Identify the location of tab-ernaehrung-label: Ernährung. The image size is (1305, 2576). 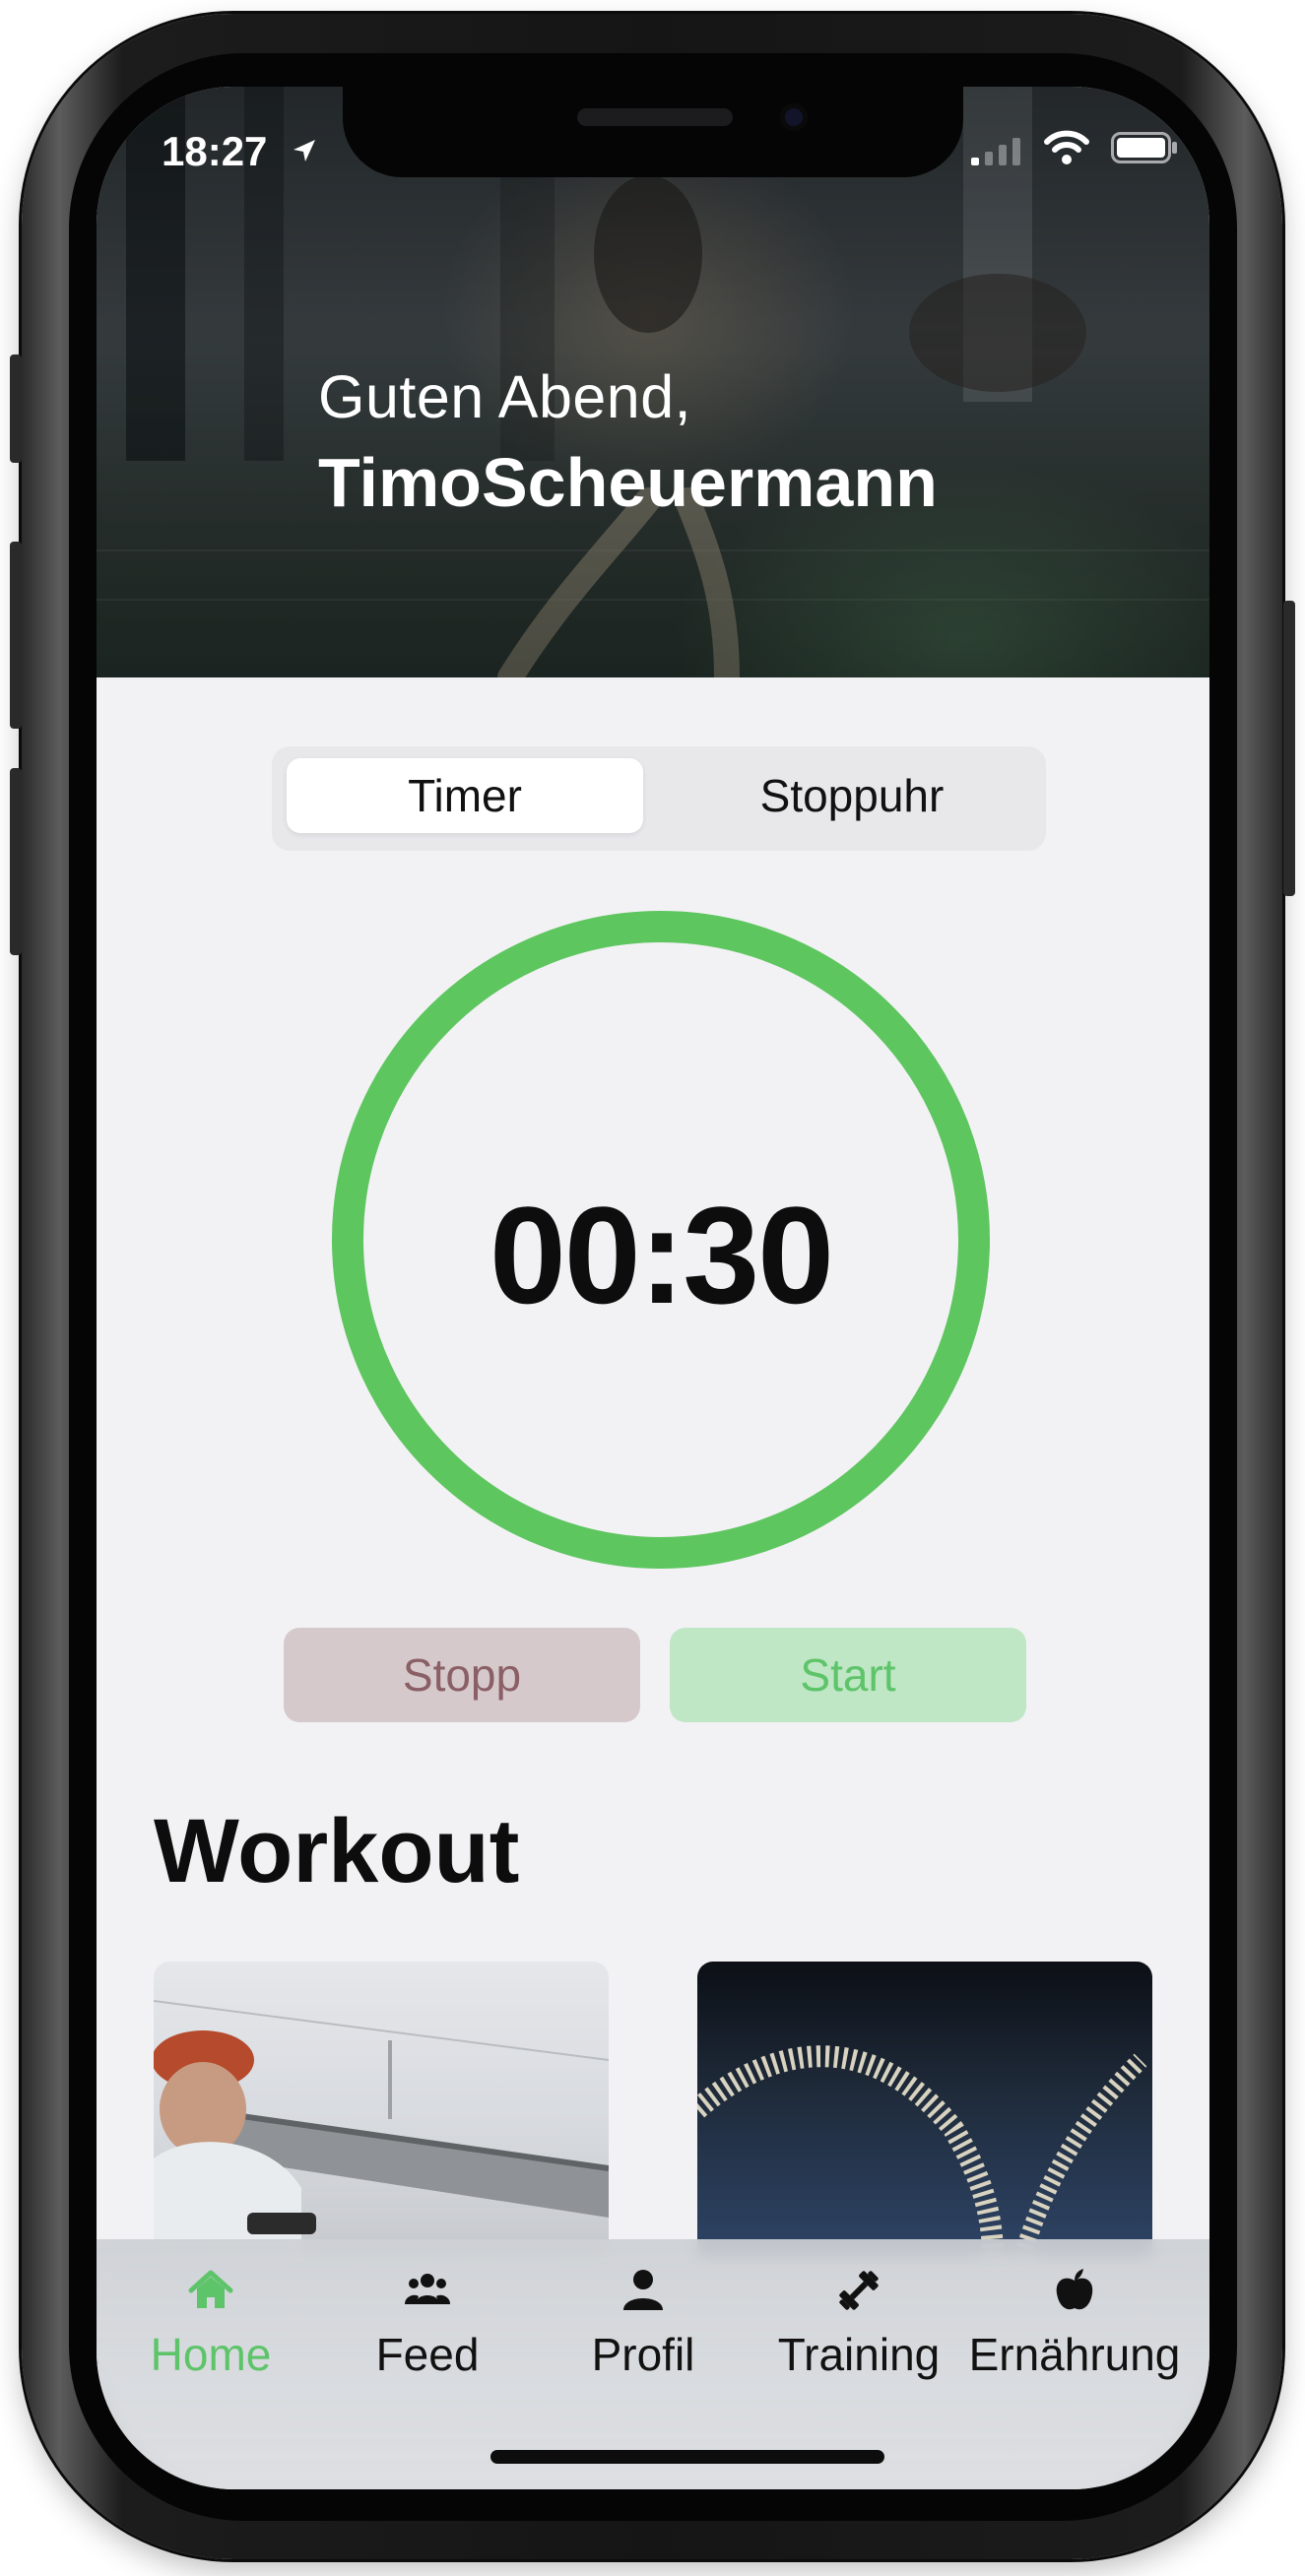
(1074, 2354).